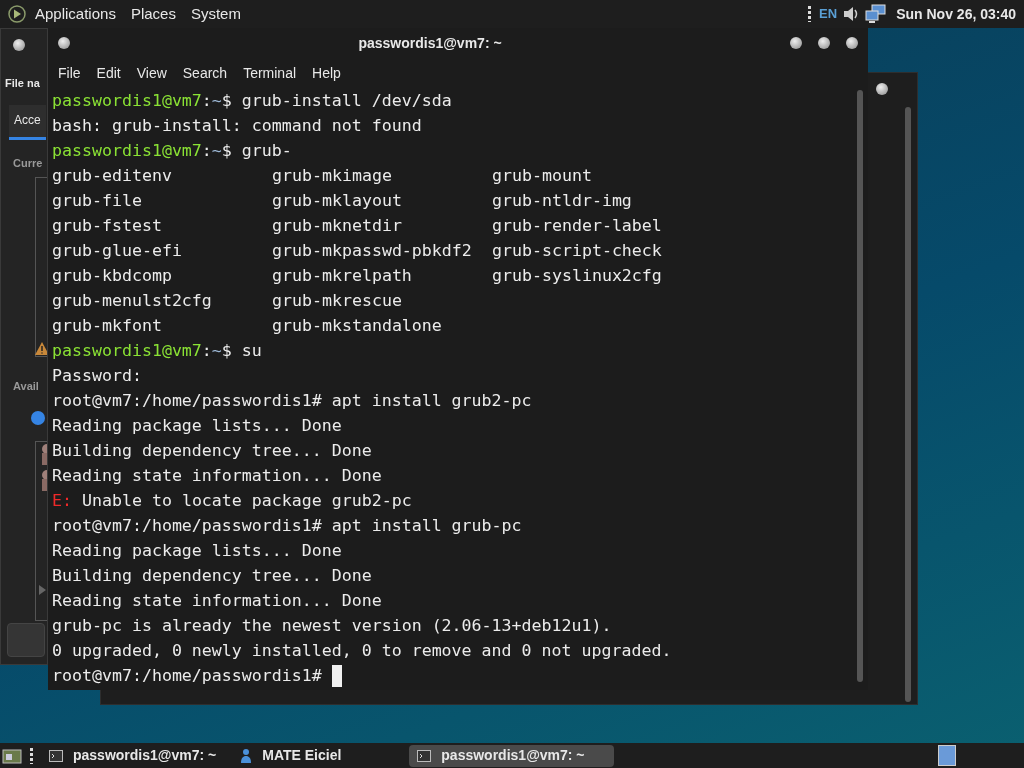 The image size is (1024, 768). I want to click on menu-item: File, so click(69, 73).